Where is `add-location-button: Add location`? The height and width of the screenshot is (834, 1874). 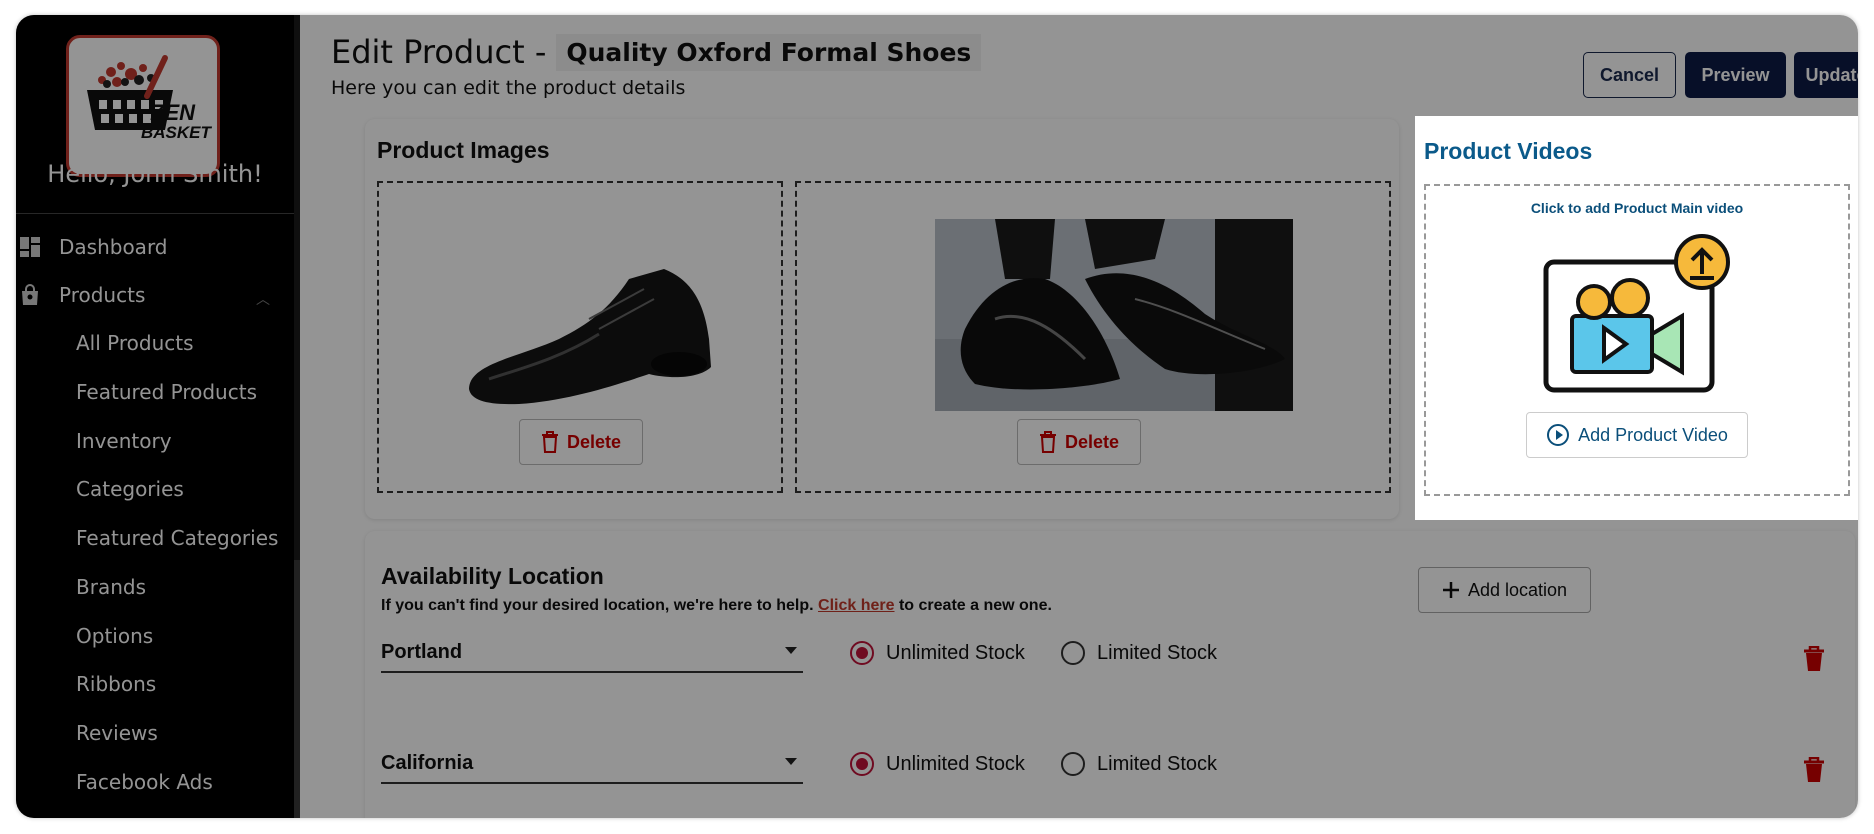 add-location-button: Add location is located at coordinates (1504, 590).